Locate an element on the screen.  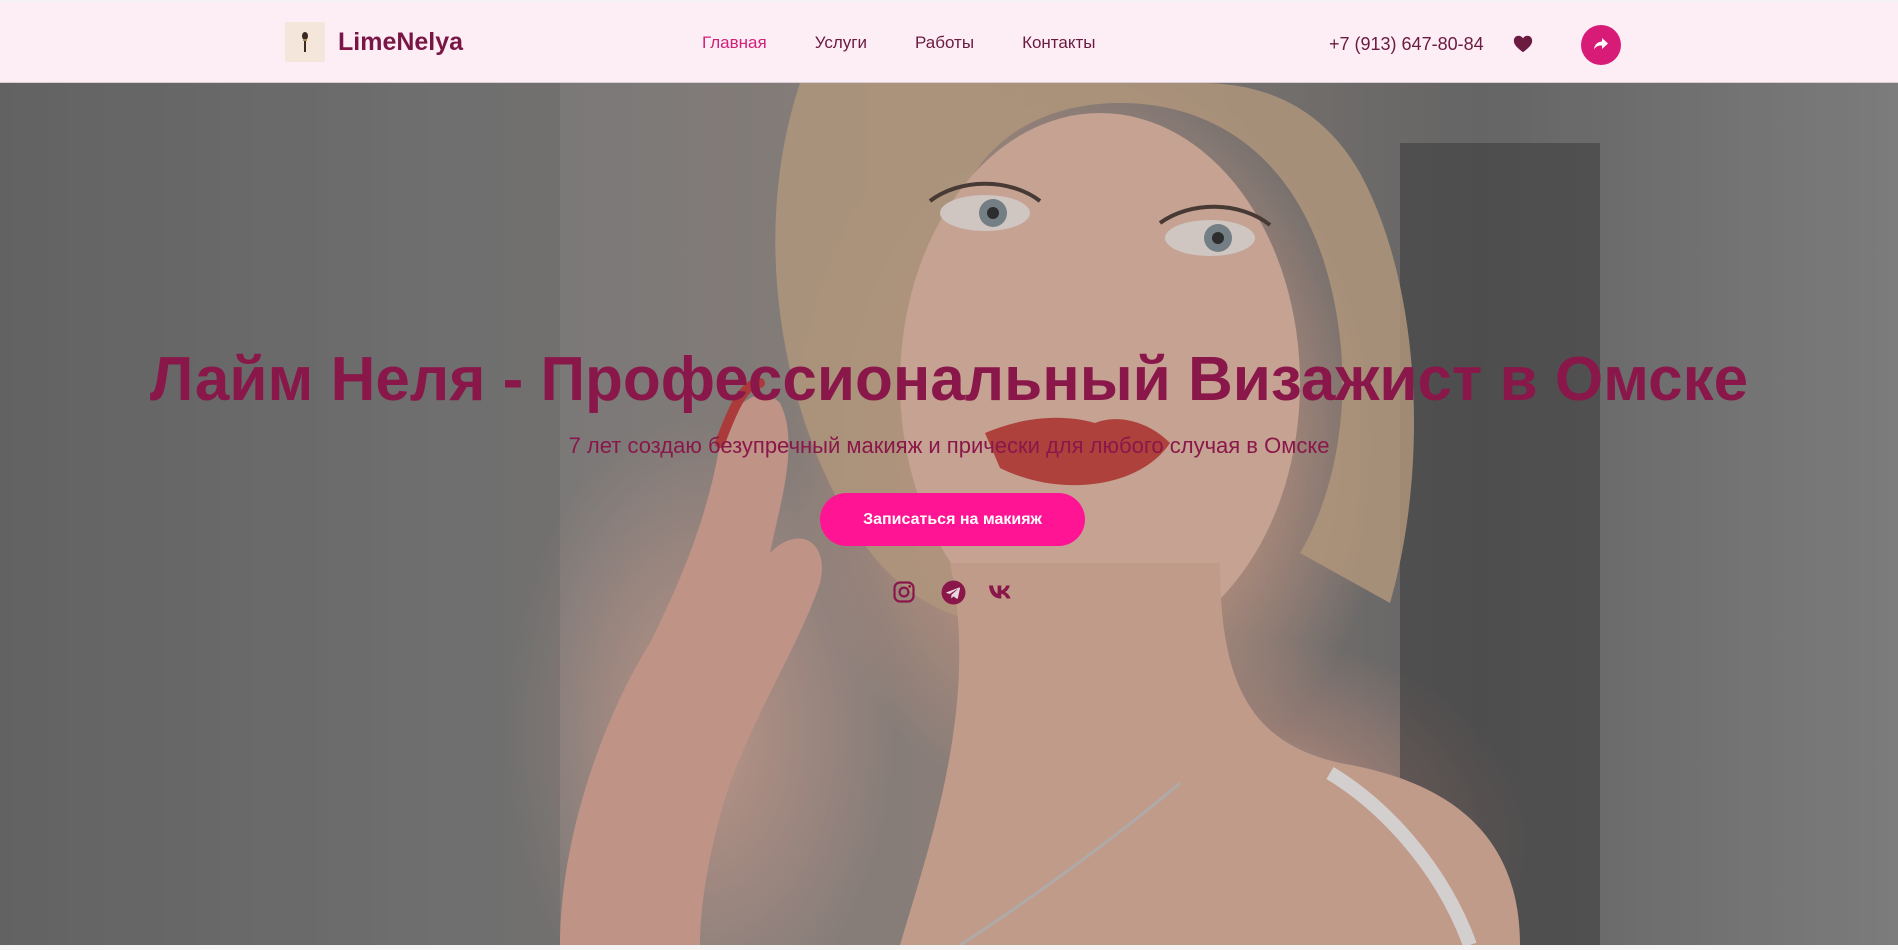
phone-link: +7 (913) 647-80-84 is located at coordinates (1406, 44).